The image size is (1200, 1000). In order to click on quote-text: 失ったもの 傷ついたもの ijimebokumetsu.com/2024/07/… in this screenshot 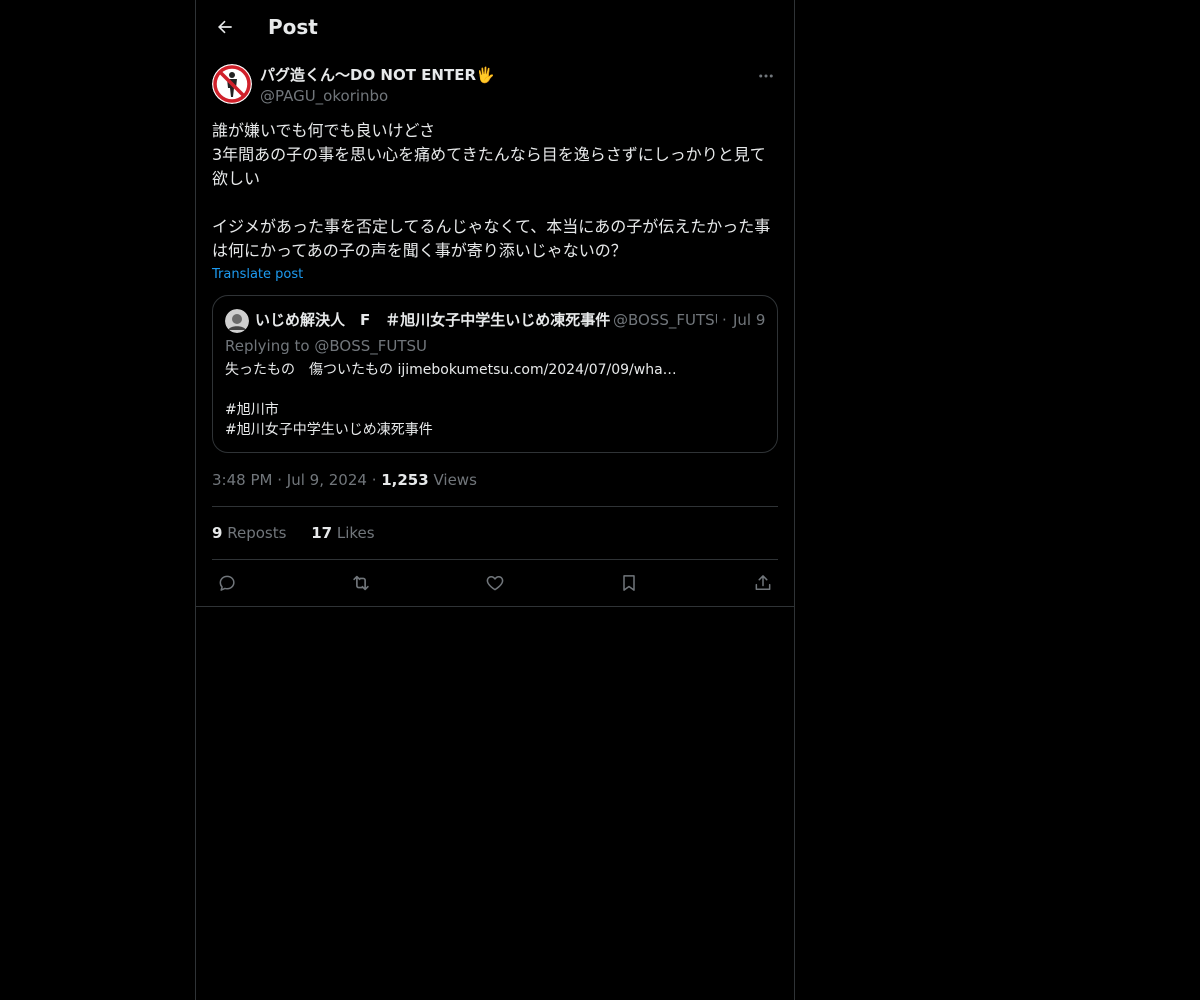, I will do `click(451, 400)`.